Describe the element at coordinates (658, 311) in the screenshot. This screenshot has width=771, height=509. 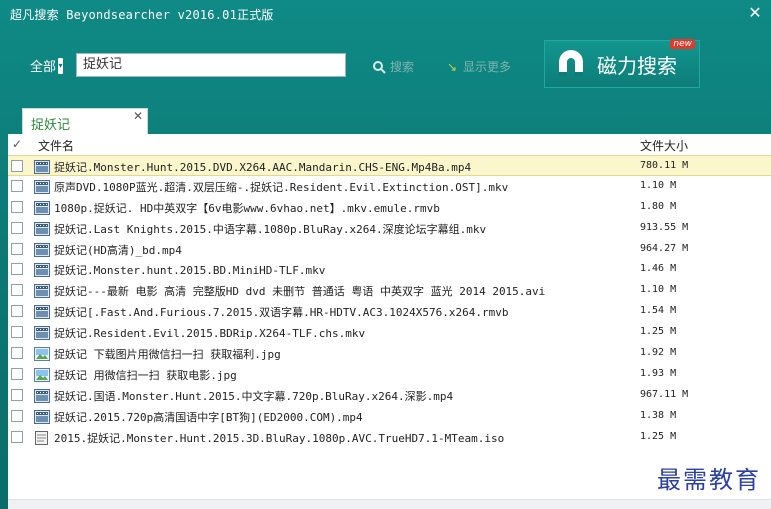
I see `file-size: 1.54 M` at that location.